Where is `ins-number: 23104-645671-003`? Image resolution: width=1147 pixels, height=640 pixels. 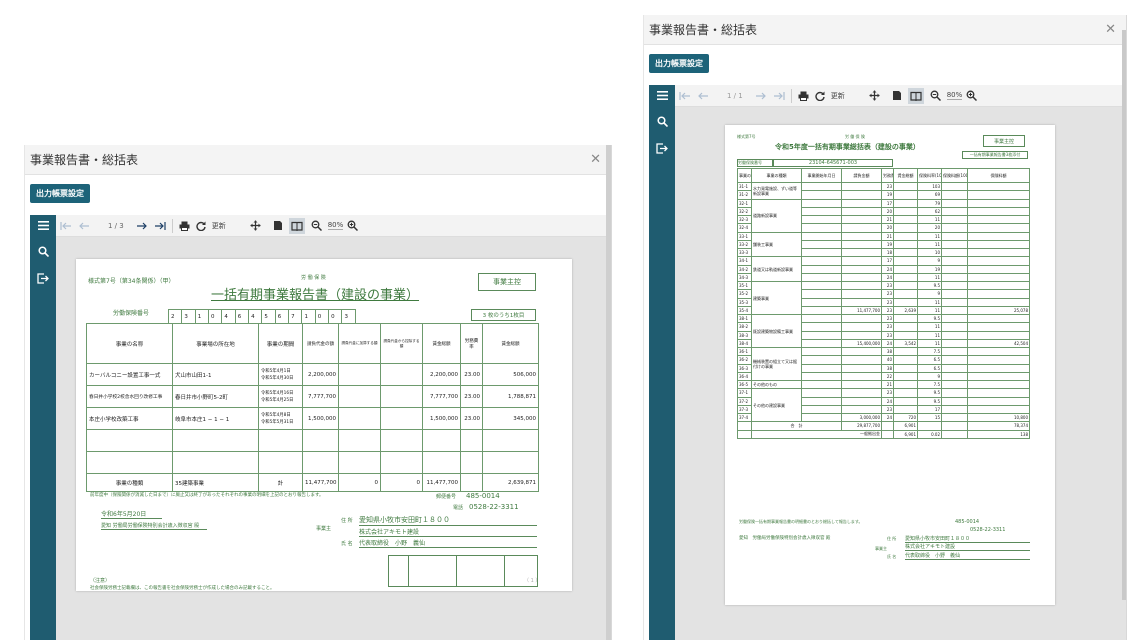 ins-number: 23104-645671-003 is located at coordinates (833, 163).